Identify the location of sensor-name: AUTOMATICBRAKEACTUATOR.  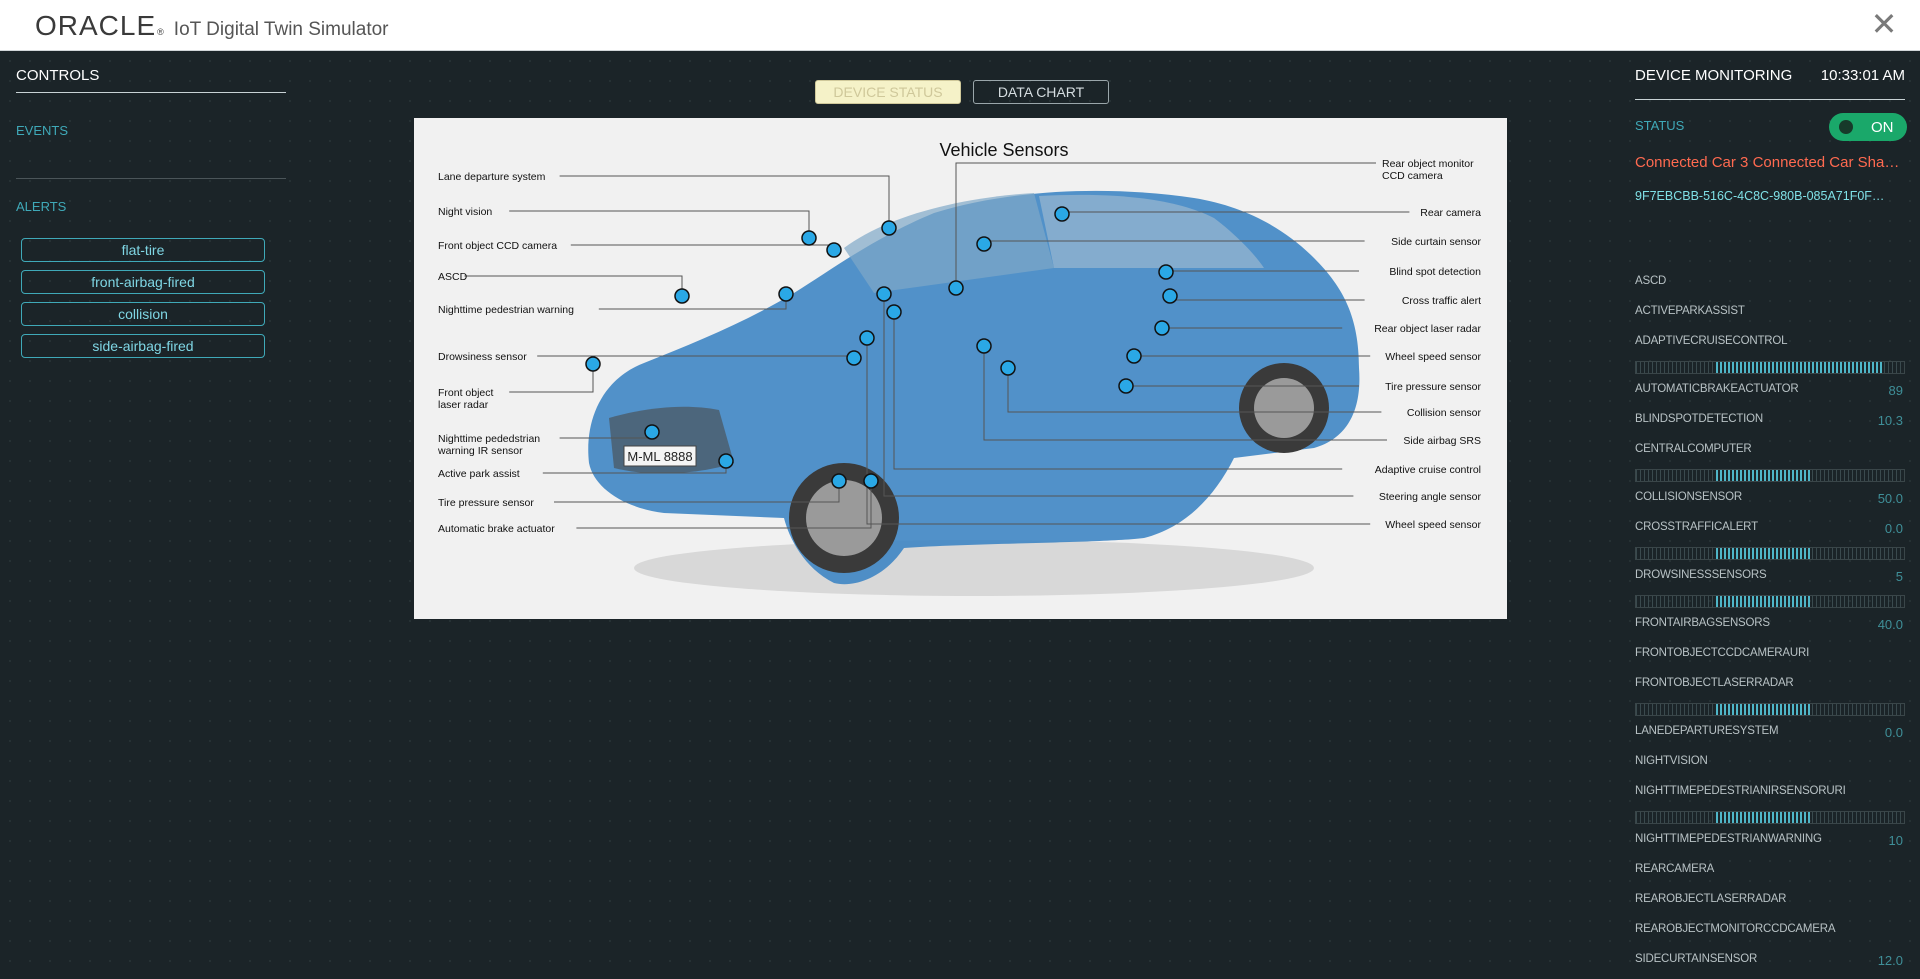
(1717, 389).